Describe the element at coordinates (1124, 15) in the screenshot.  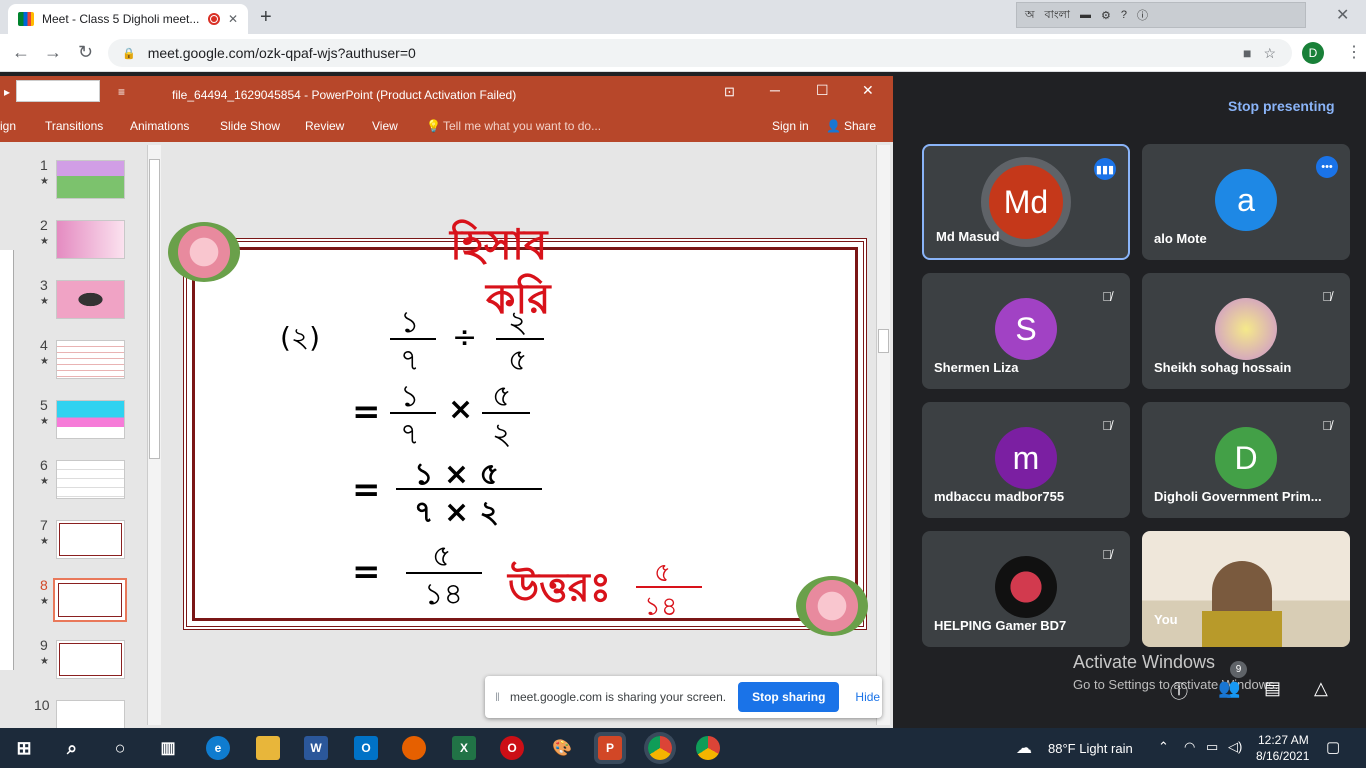
I see `help-icon: ?` at that location.